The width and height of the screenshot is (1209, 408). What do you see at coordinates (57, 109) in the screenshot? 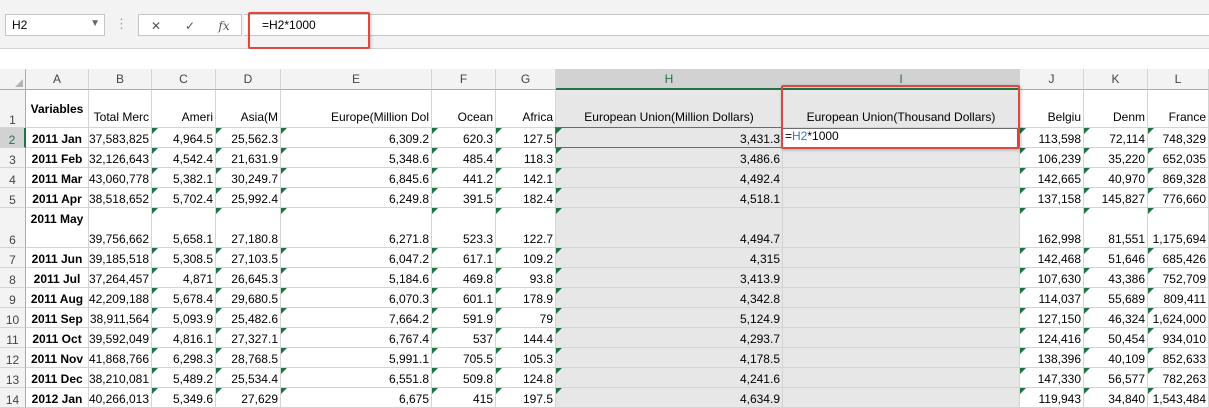
I see `cell-a1: Variables` at bounding box center [57, 109].